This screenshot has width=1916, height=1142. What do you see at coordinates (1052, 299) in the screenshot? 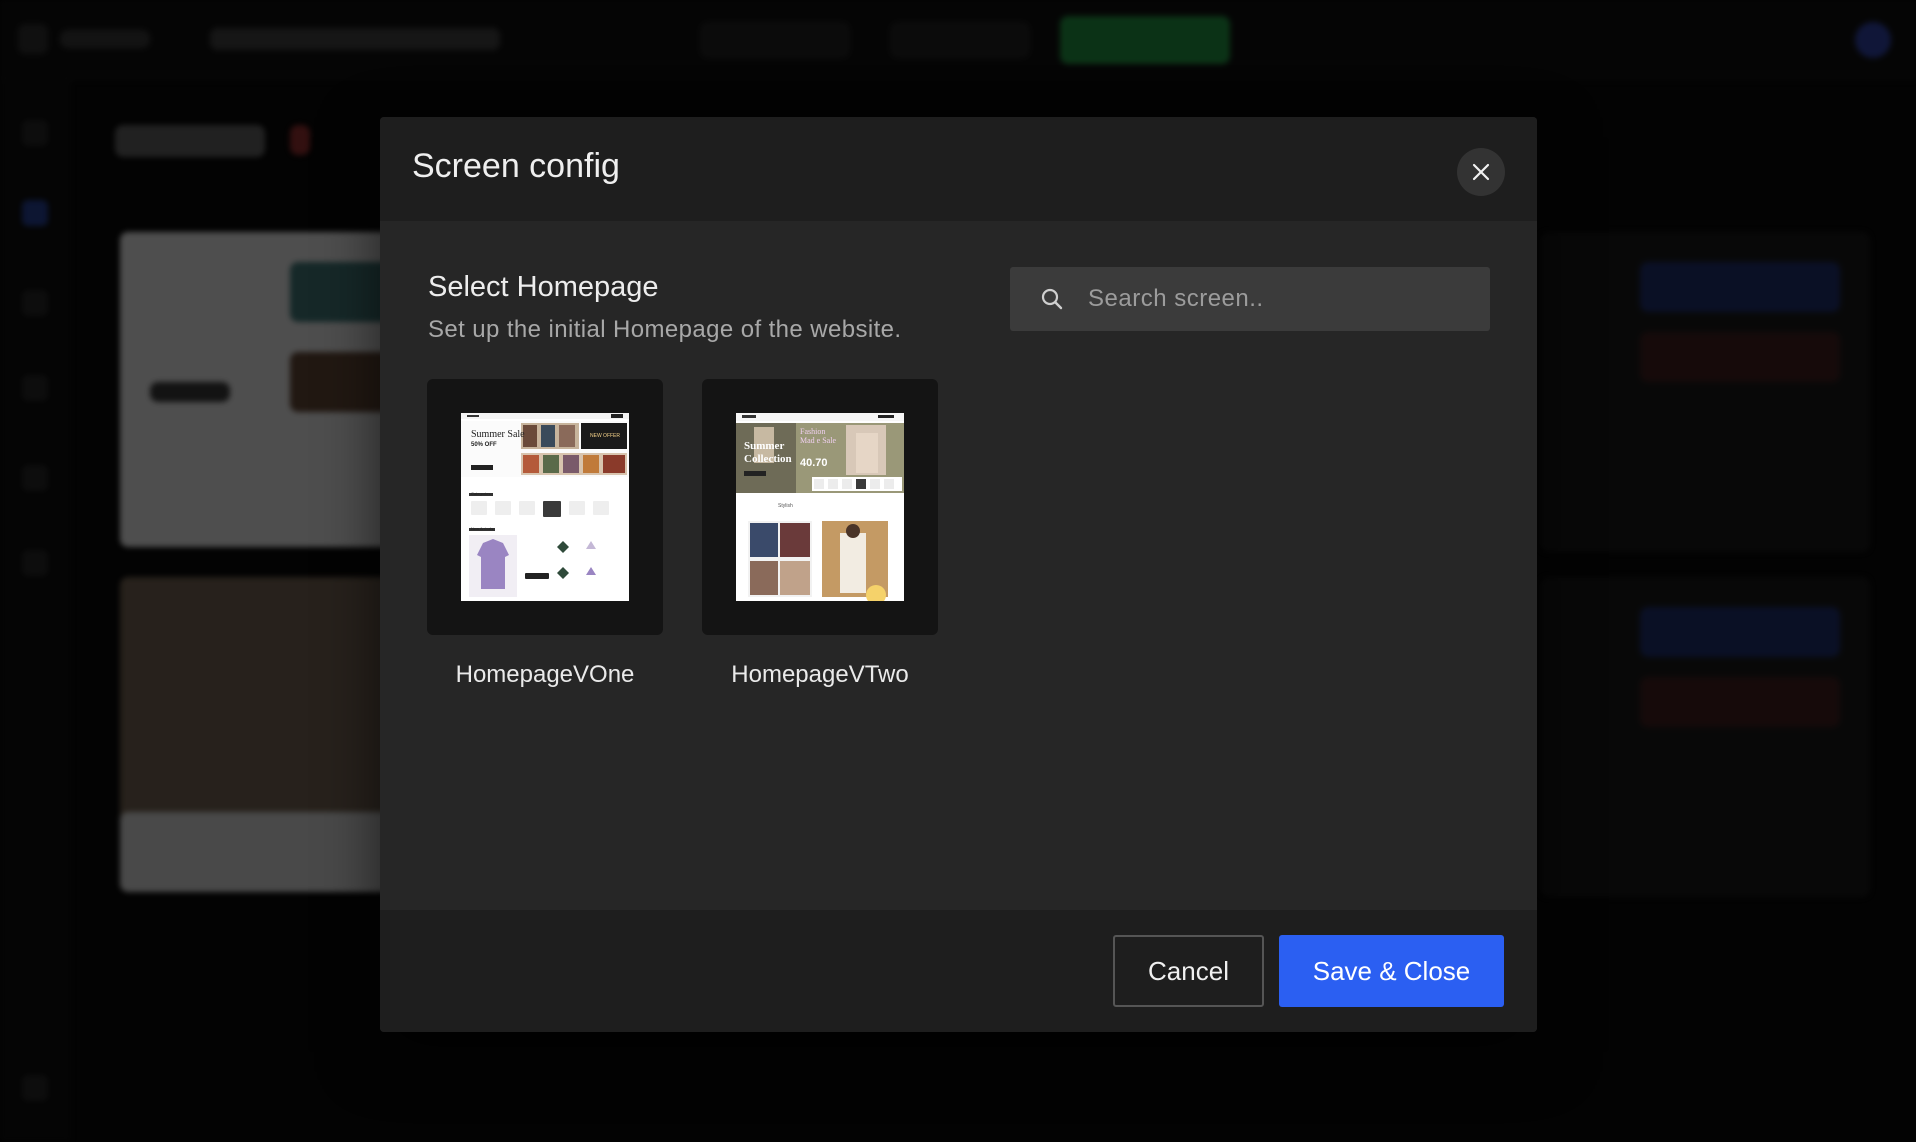
I see `search-icon` at bounding box center [1052, 299].